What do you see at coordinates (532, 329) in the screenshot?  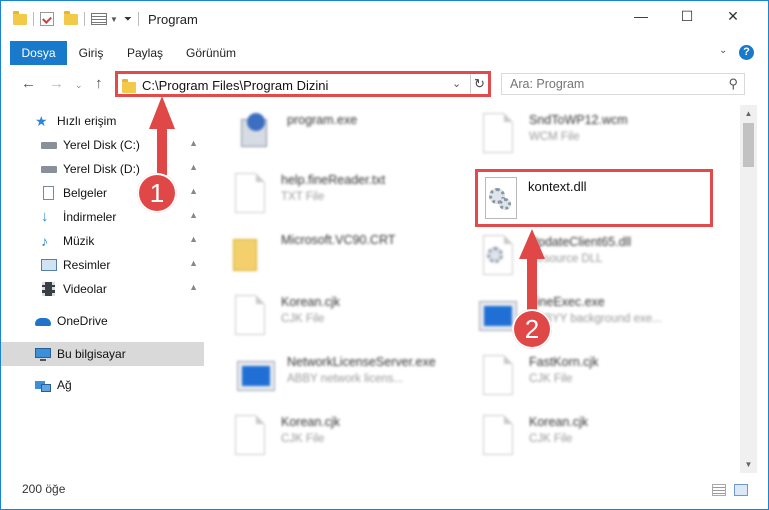 I see `callout-2-badge: 2` at bounding box center [532, 329].